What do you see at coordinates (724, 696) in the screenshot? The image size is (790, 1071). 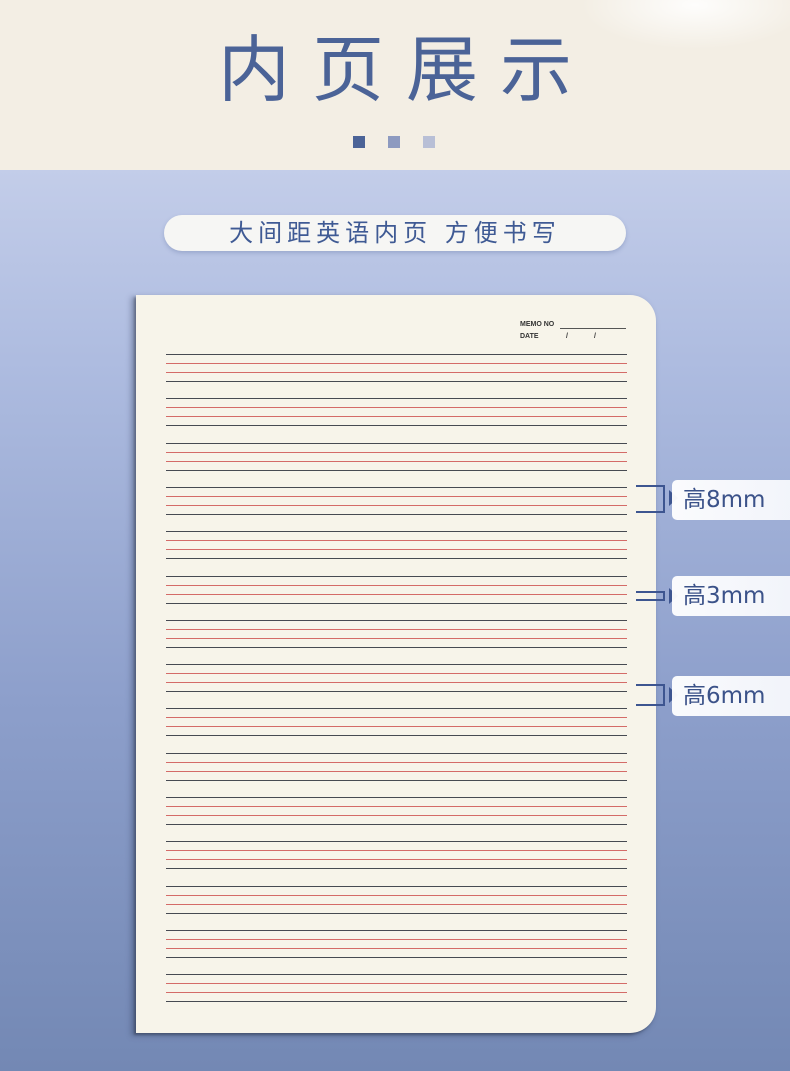 I see `callout-label: 高6mm` at bounding box center [724, 696].